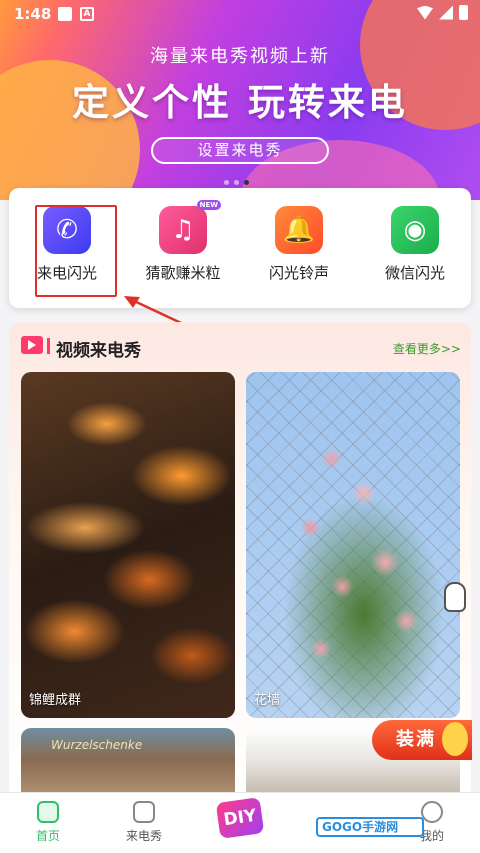  Describe the element at coordinates (65, 14) in the screenshot. I see `notification-icon` at that location.